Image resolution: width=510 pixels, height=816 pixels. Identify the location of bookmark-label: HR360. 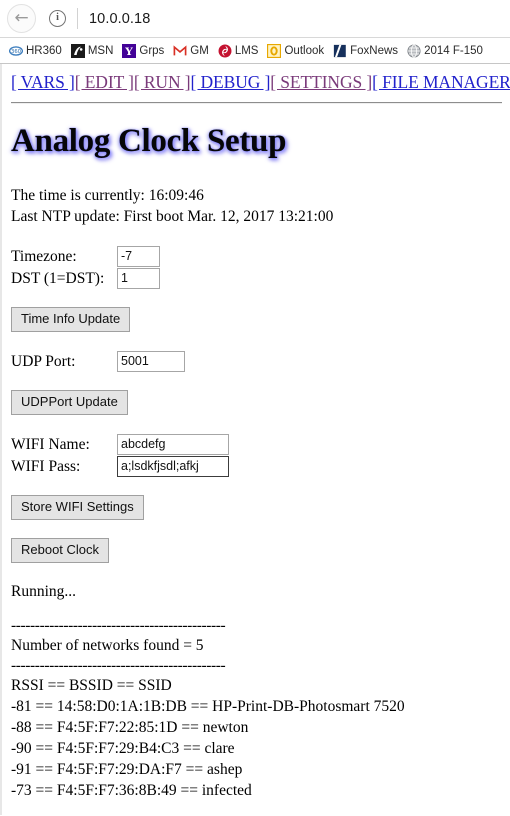
(44, 50).